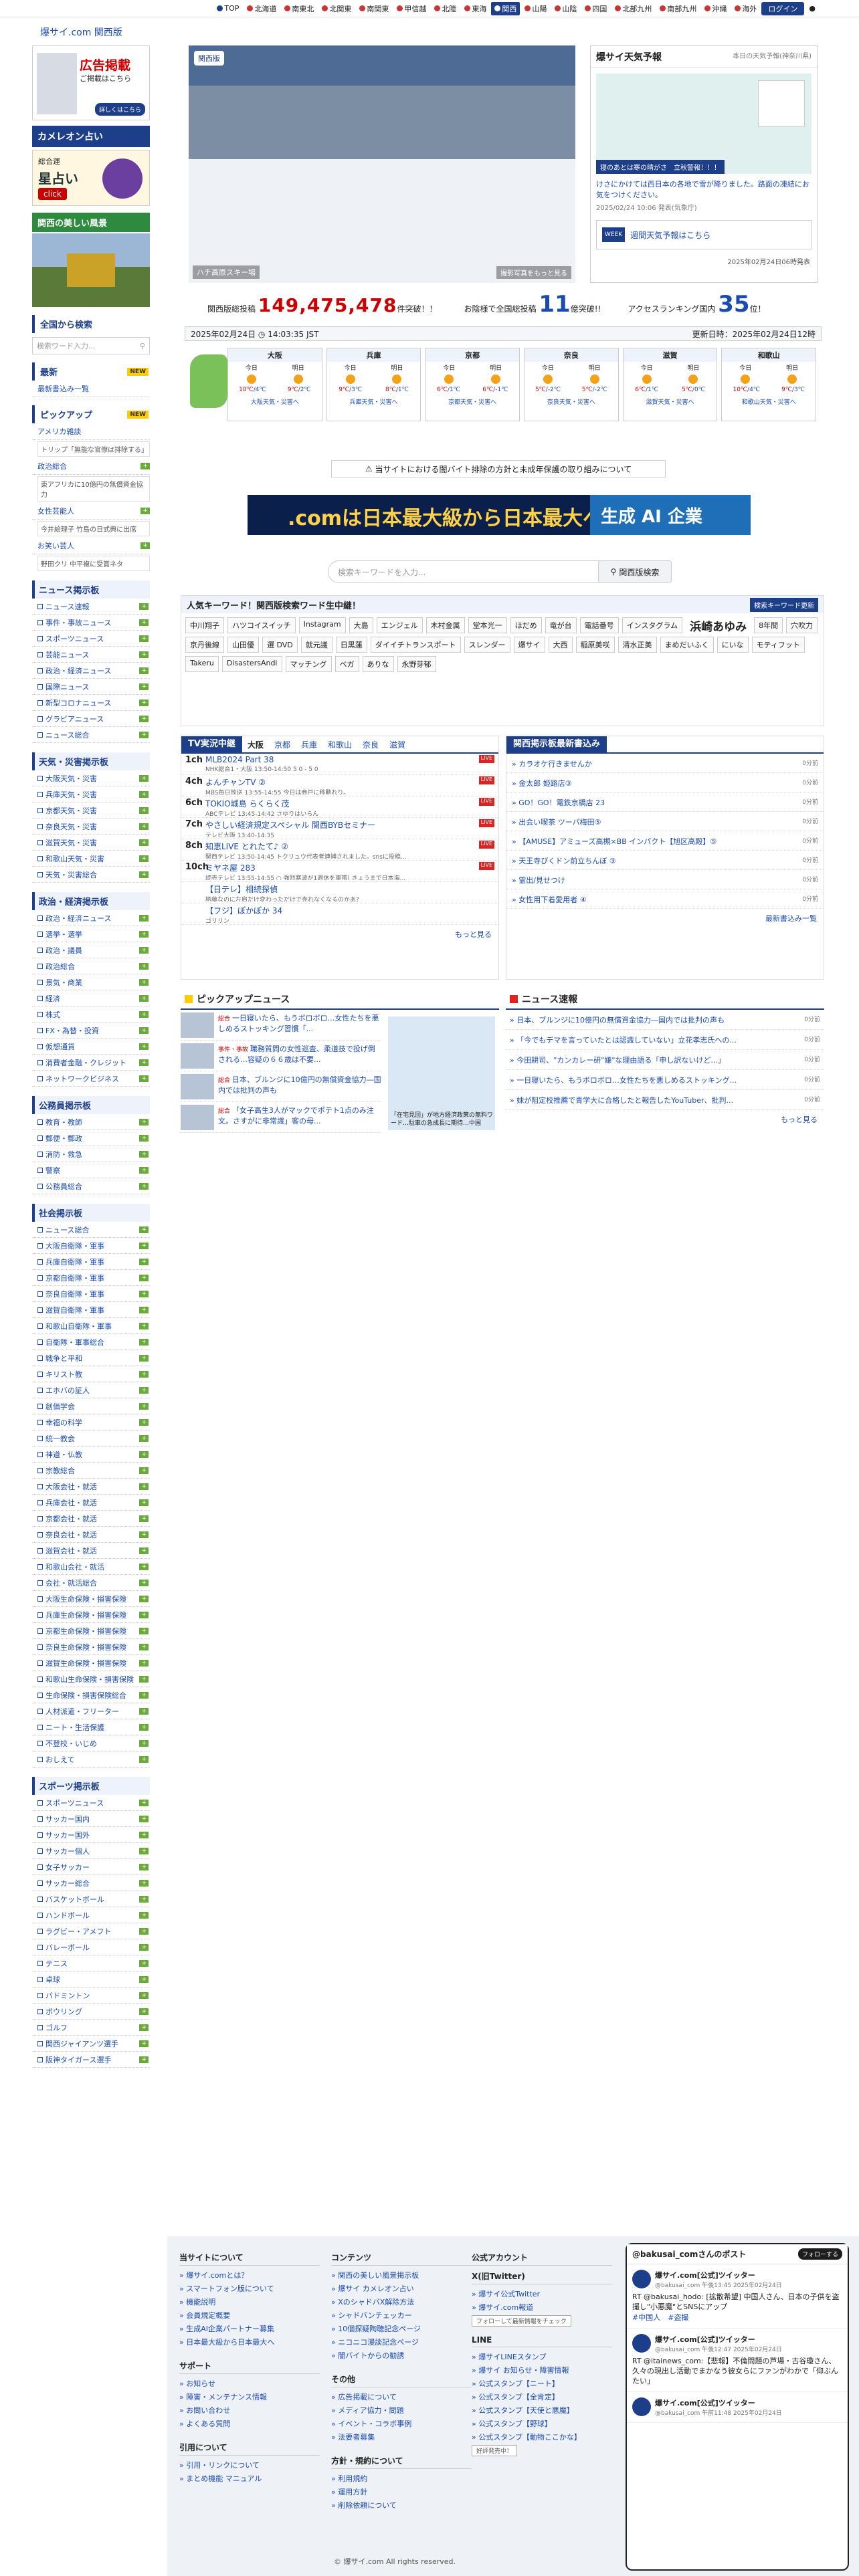 This screenshot has height=2576, width=859. I want to click on keyword-chip: モティフット, so click(778, 645).